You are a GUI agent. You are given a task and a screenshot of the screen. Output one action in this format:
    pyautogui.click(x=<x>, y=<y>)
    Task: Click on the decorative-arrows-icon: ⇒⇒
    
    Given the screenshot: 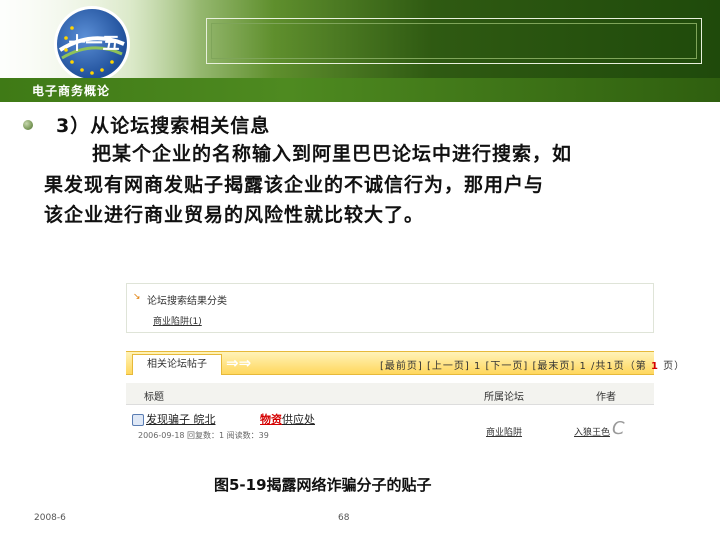 What is the action you would take?
    pyautogui.click(x=239, y=363)
    